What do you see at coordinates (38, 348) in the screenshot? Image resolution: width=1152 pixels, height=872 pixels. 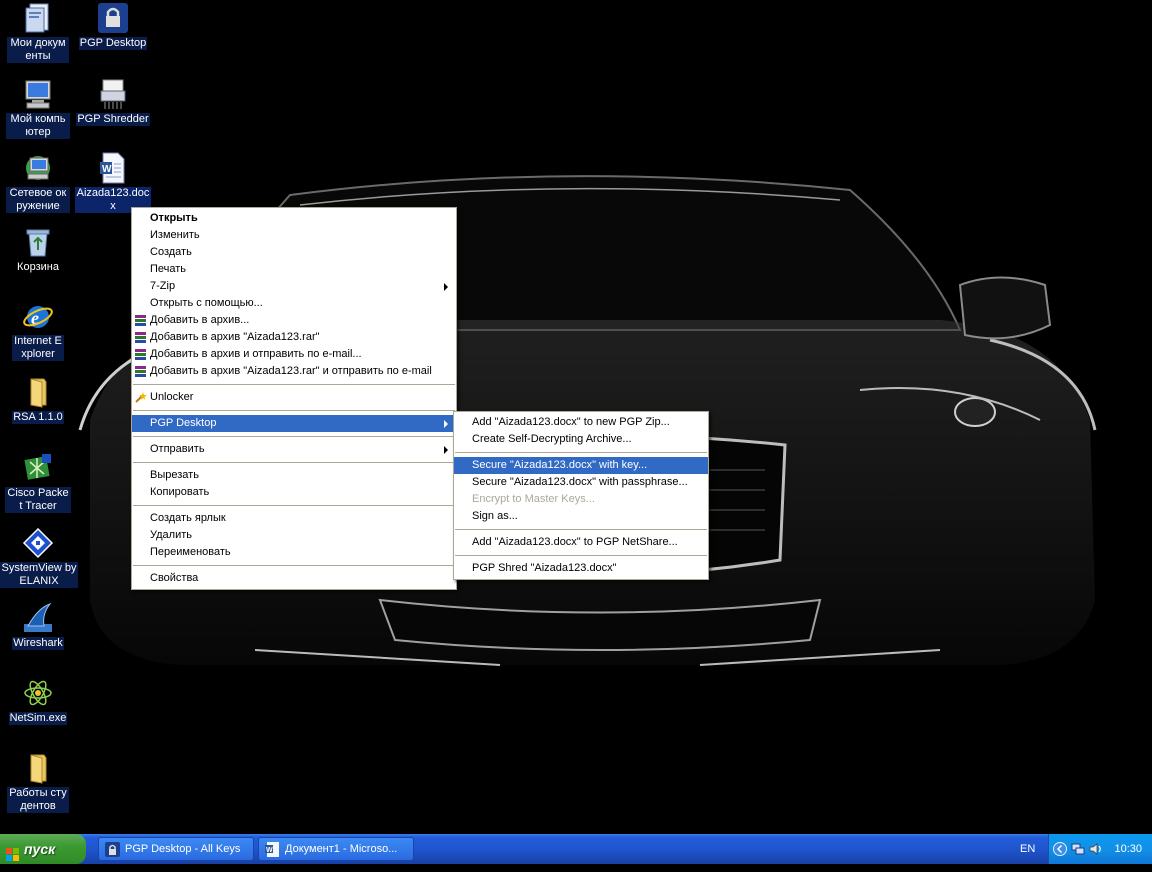 I see `desktop-icon-label: Internet Explorer` at bounding box center [38, 348].